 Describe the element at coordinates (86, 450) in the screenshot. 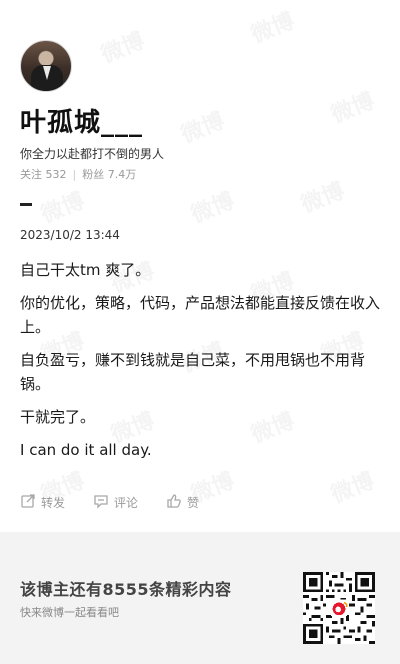

I see `post-paragraph: I can do it all day.` at that location.